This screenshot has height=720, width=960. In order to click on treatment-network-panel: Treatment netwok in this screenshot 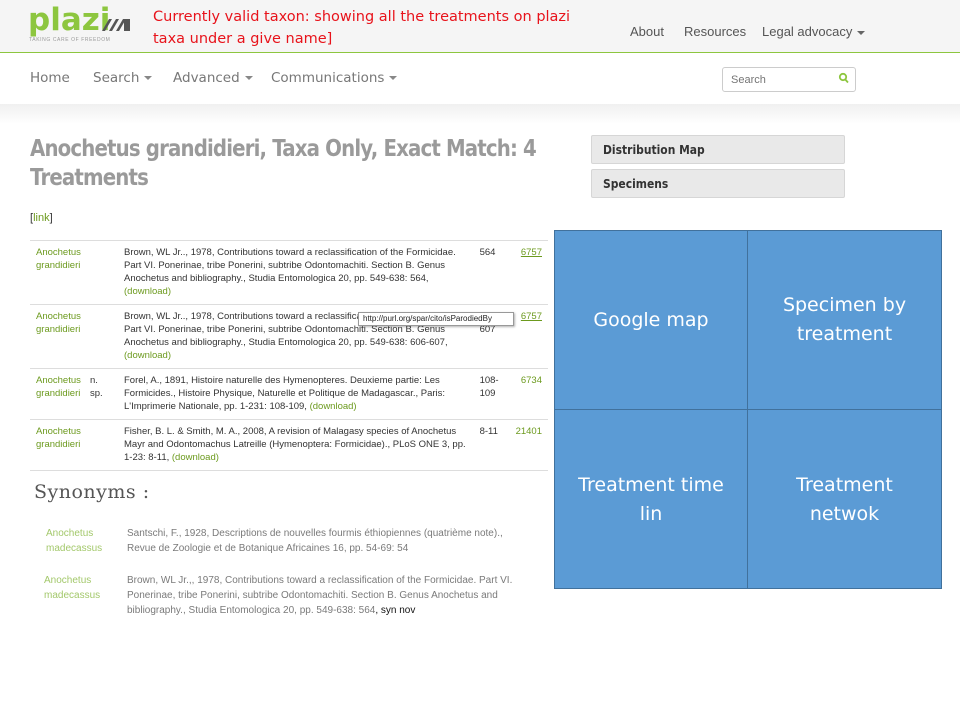, I will do `click(844, 499)`.